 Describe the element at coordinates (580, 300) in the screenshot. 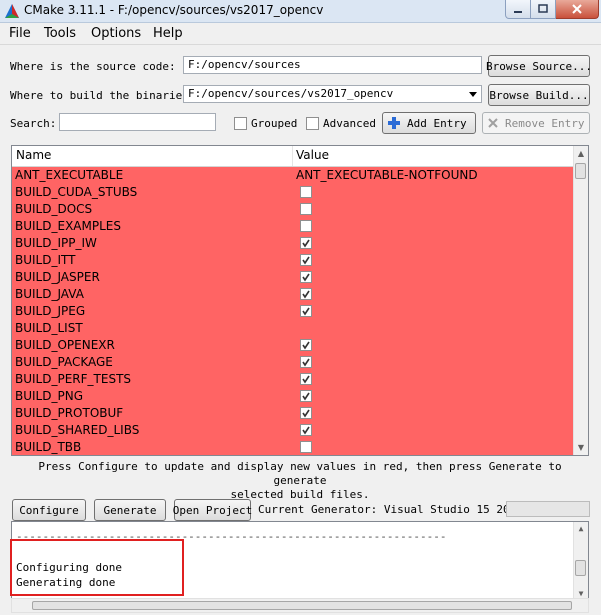

I see `table-vertical-scrollbar: ▲ ▼` at that location.